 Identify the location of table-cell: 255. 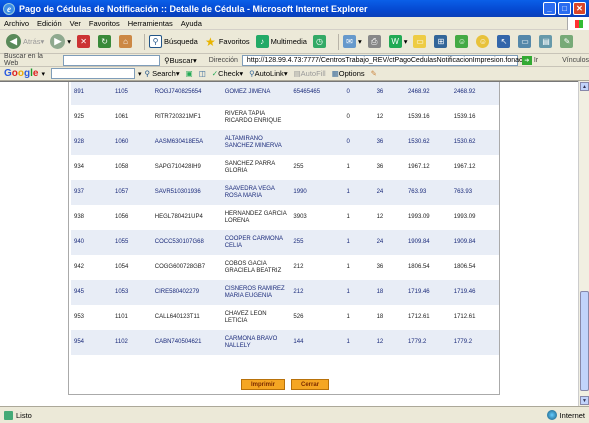
(298, 167).